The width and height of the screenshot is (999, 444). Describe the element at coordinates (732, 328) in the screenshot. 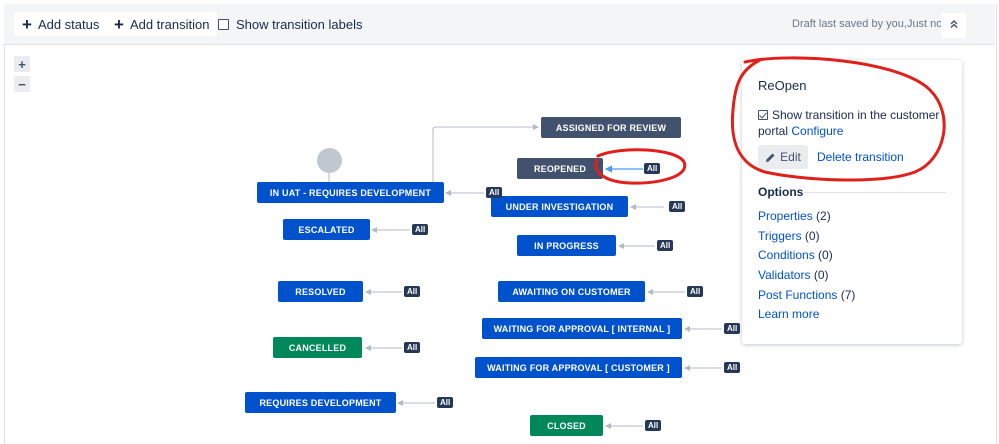

I see `all-transition-badge-waiting-internal: All` at that location.